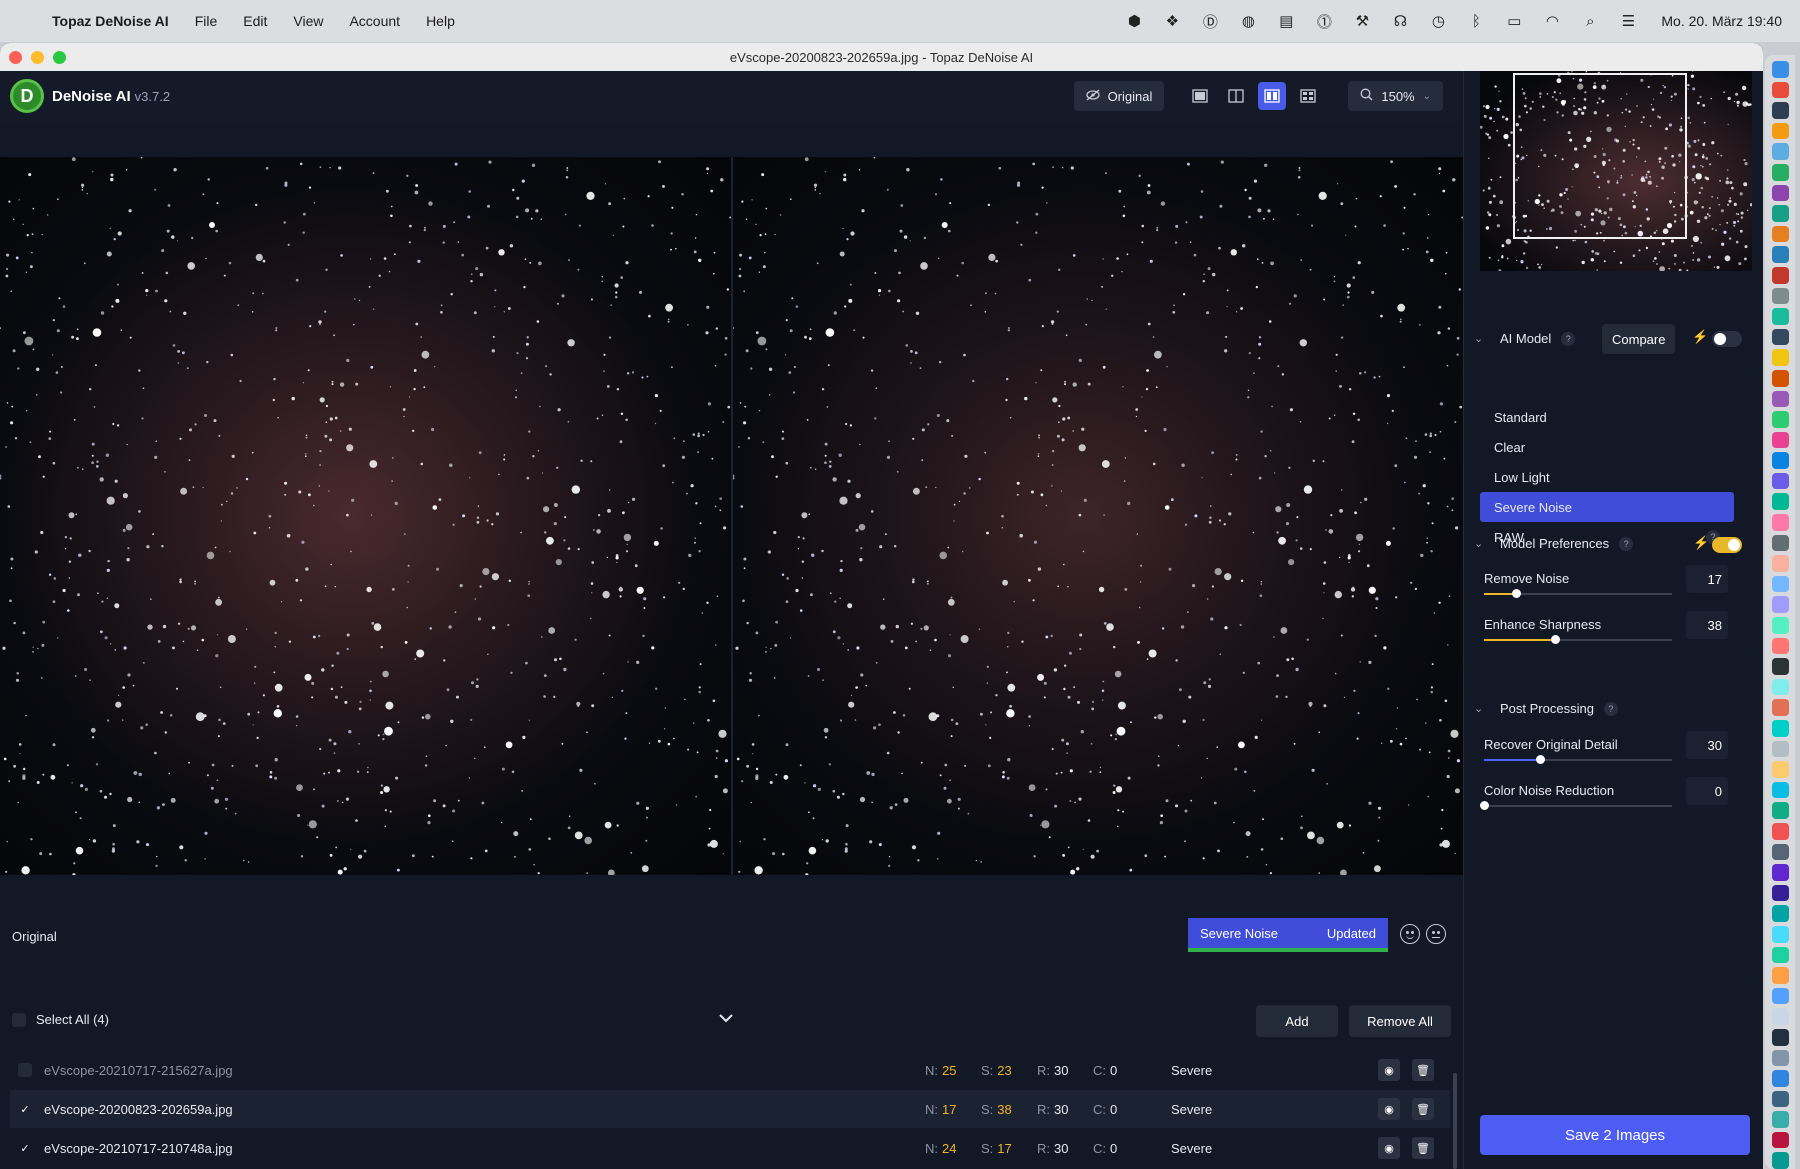 Image resolution: width=1800 pixels, height=1169 pixels. I want to click on chevron-down-icon, so click(726, 1018).